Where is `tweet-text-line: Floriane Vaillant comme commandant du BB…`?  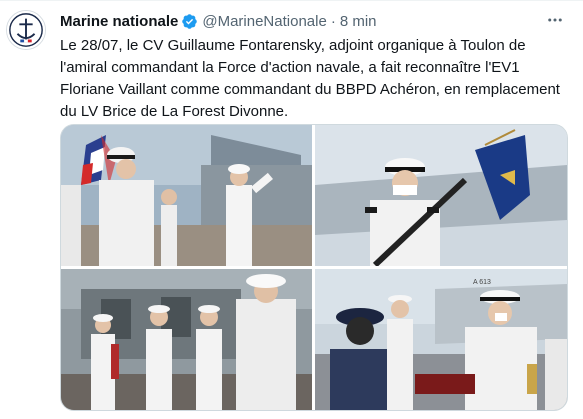 tweet-text-line: Floriane Vaillant comme commandant du BB… is located at coordinates (310, 89).